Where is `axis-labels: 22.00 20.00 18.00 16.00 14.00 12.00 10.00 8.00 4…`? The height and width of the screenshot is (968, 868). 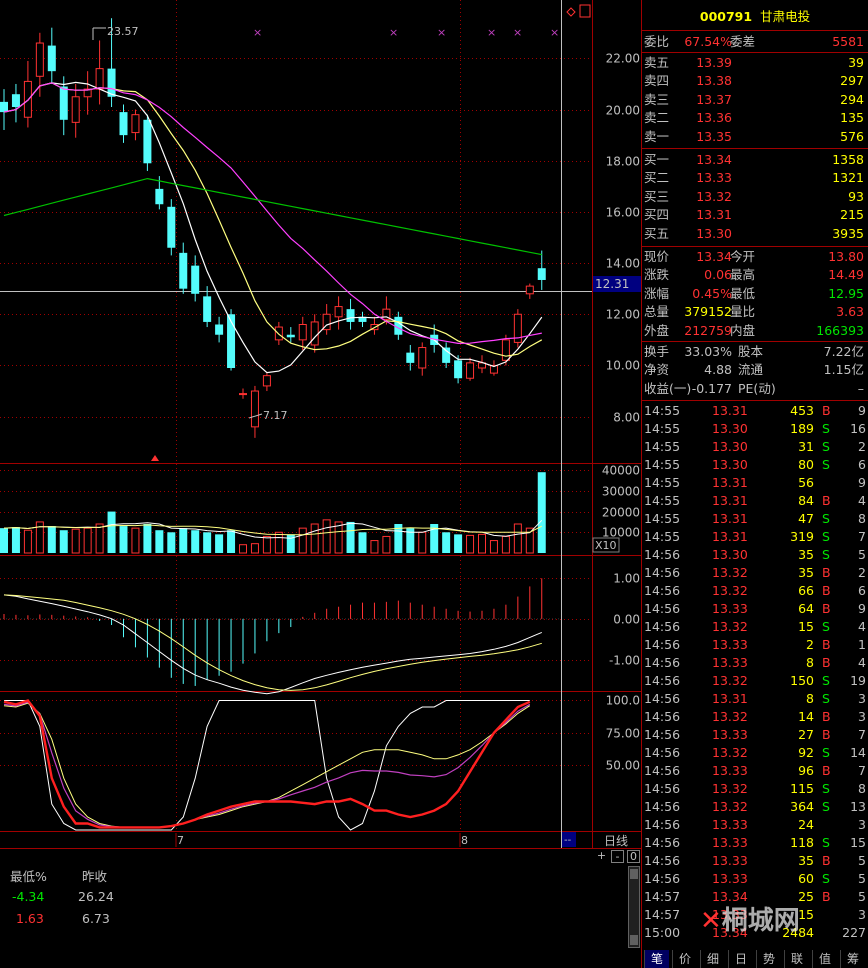 axis-labels: 22.00 20.00 18.00 16.00 14.00 12.00 10.00 8.00 4… is located at coordinates (621, 412).